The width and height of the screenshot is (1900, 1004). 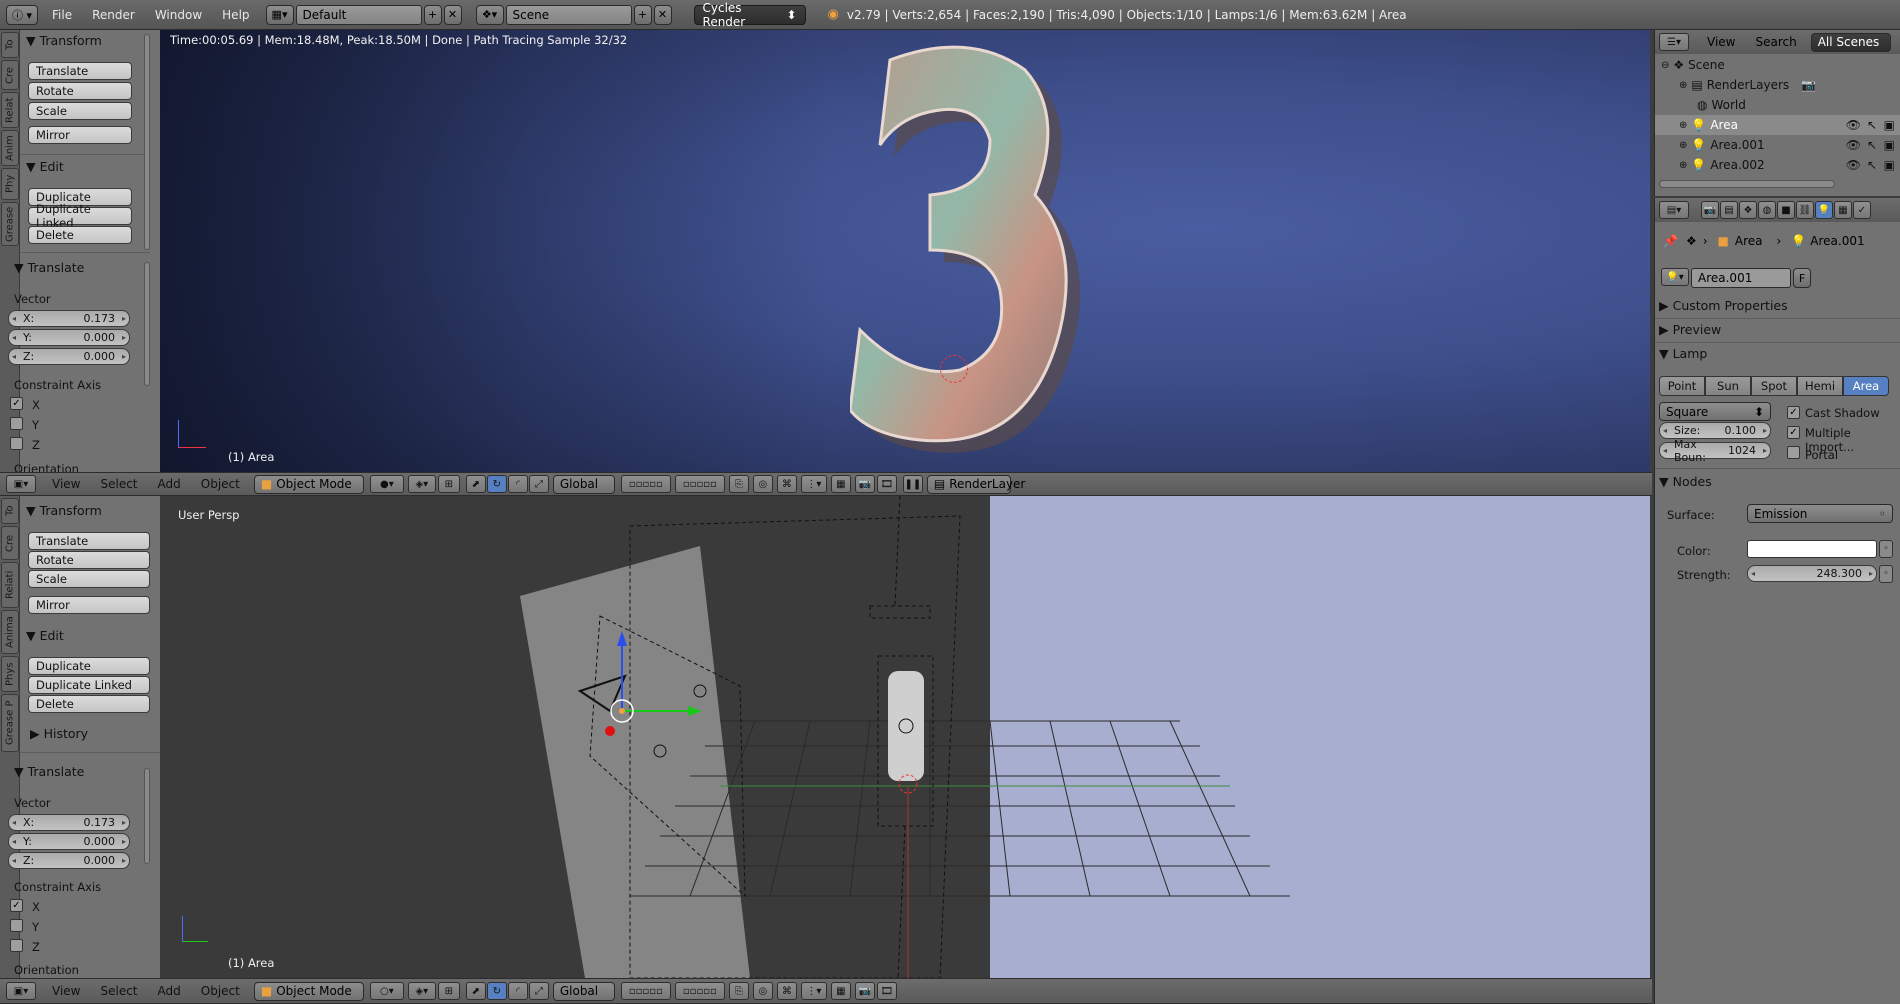 I want to click on rotate-manip-icon: ↻, so click(x=496, y=484).